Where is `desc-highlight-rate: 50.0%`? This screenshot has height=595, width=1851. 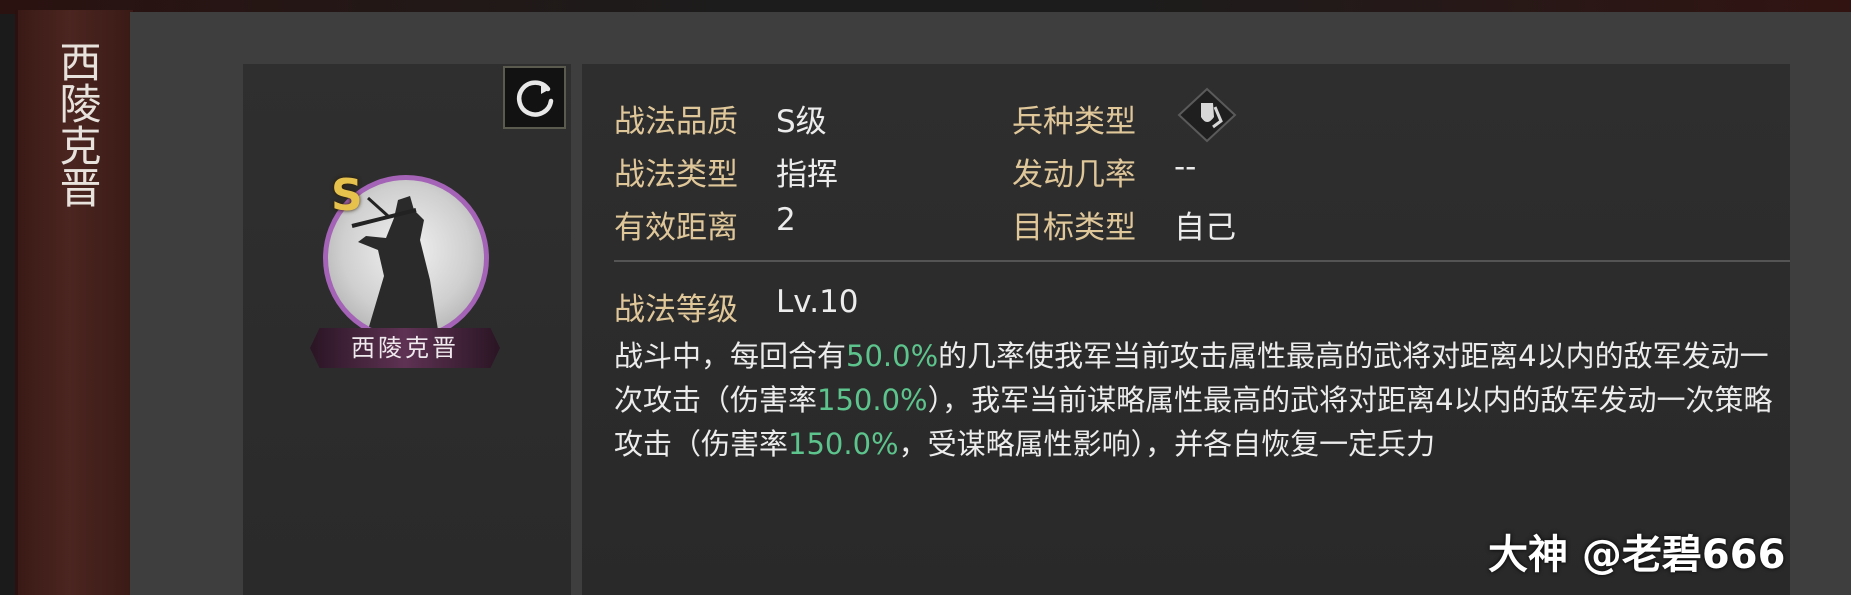
desc-highlight-rate: 50.0% is located at coordinates (892, 356).